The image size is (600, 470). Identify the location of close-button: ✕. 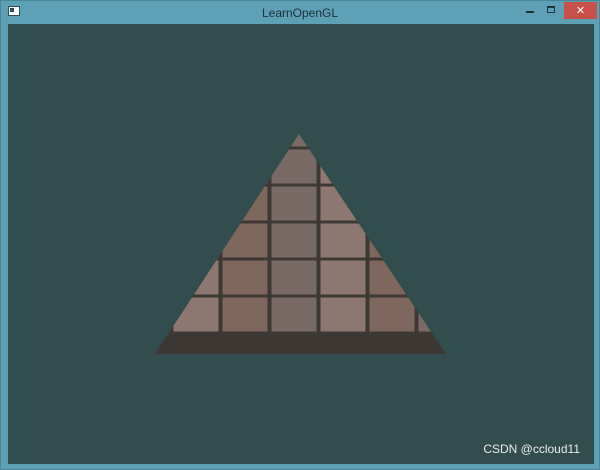
(580, 10).